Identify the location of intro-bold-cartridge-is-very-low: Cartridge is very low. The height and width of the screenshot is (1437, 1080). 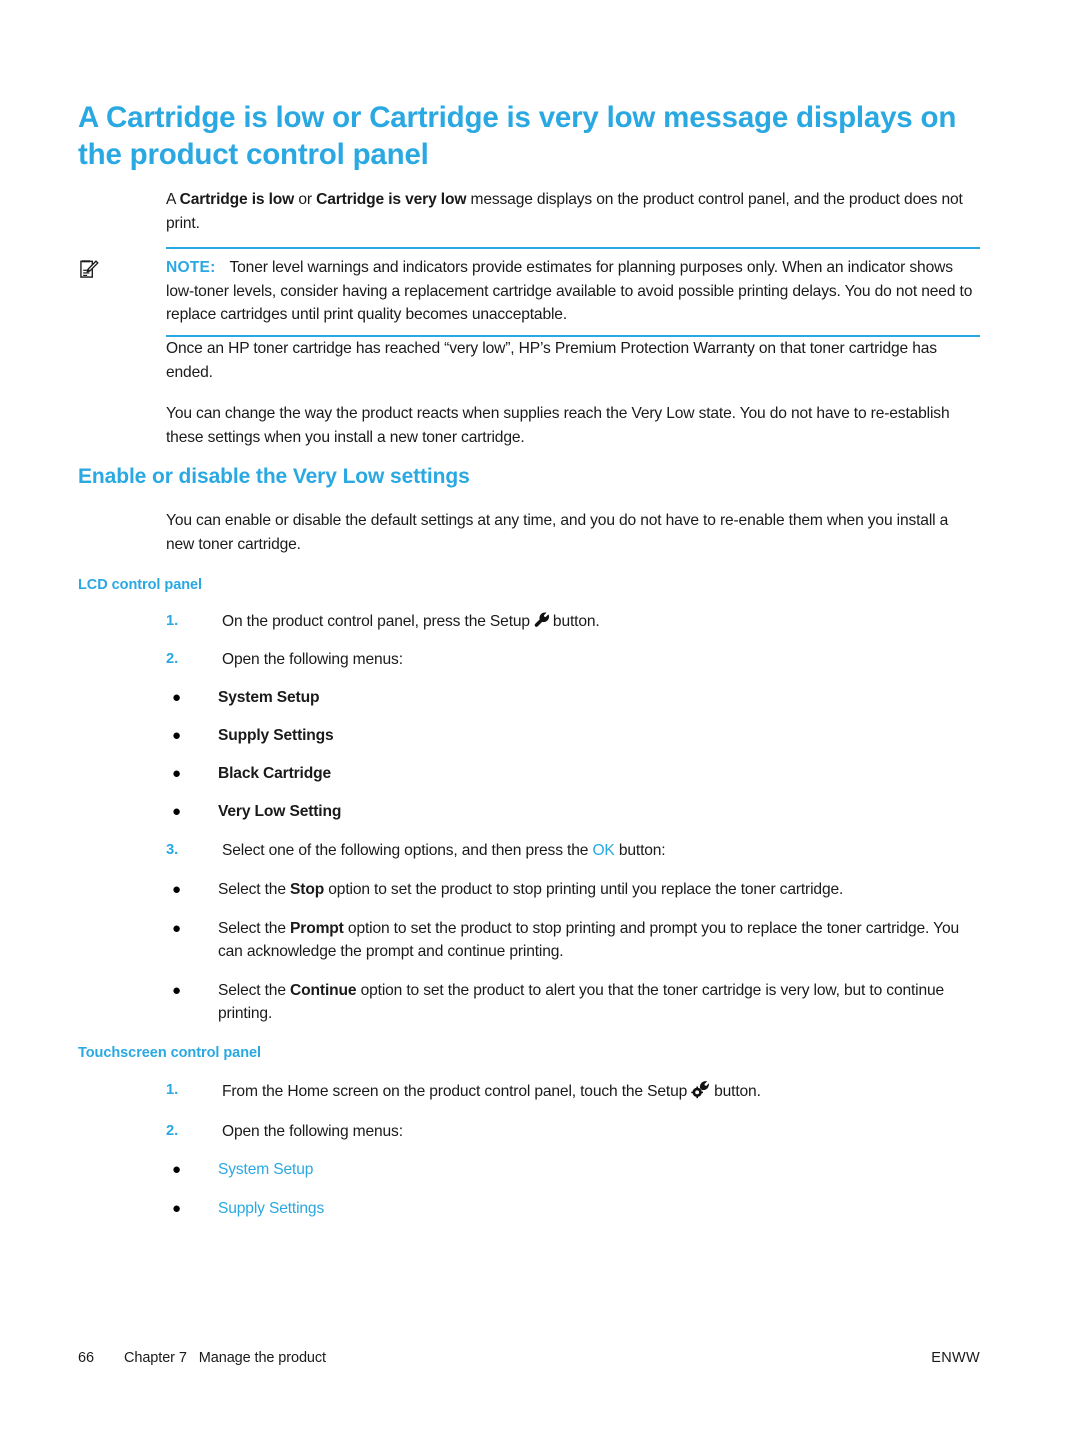
(391, 199).